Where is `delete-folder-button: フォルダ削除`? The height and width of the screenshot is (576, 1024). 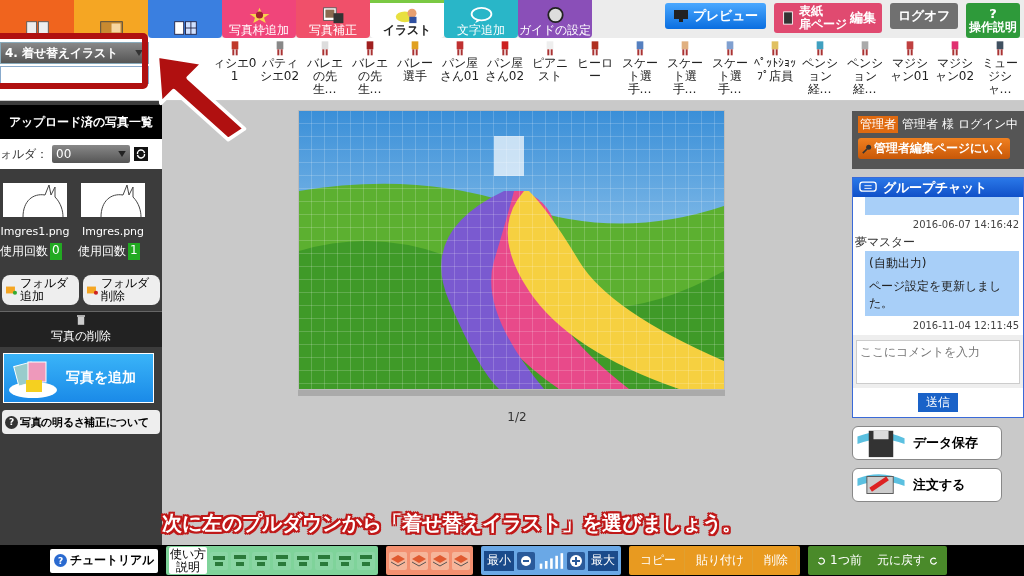 delete-folder-button: フォルダ削除 is located at coordinates (121, 290).